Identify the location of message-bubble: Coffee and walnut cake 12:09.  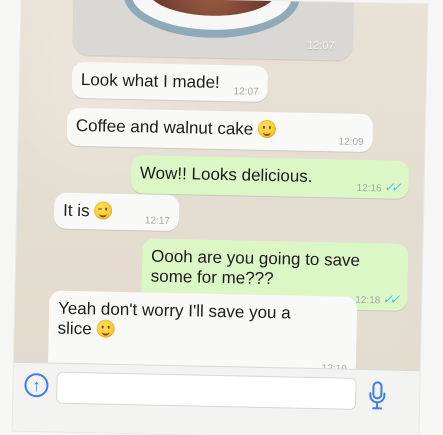
(220, 130).